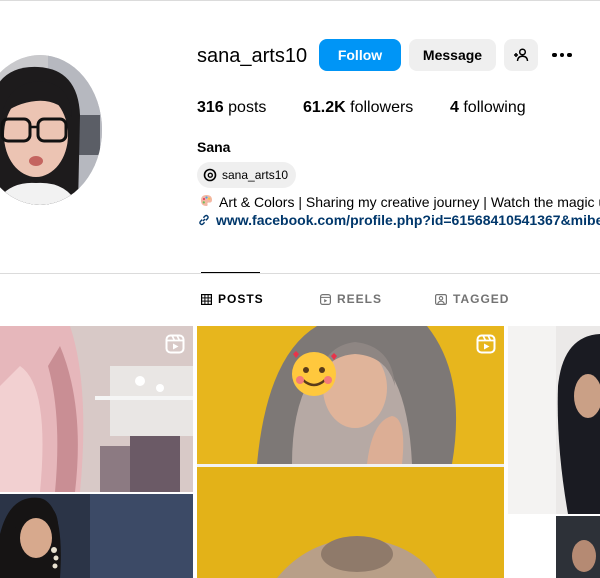  What do you see at coordinates (494, 107) in the screenshot?
I see `following-count-label: following` at bounding box center [494, 107].